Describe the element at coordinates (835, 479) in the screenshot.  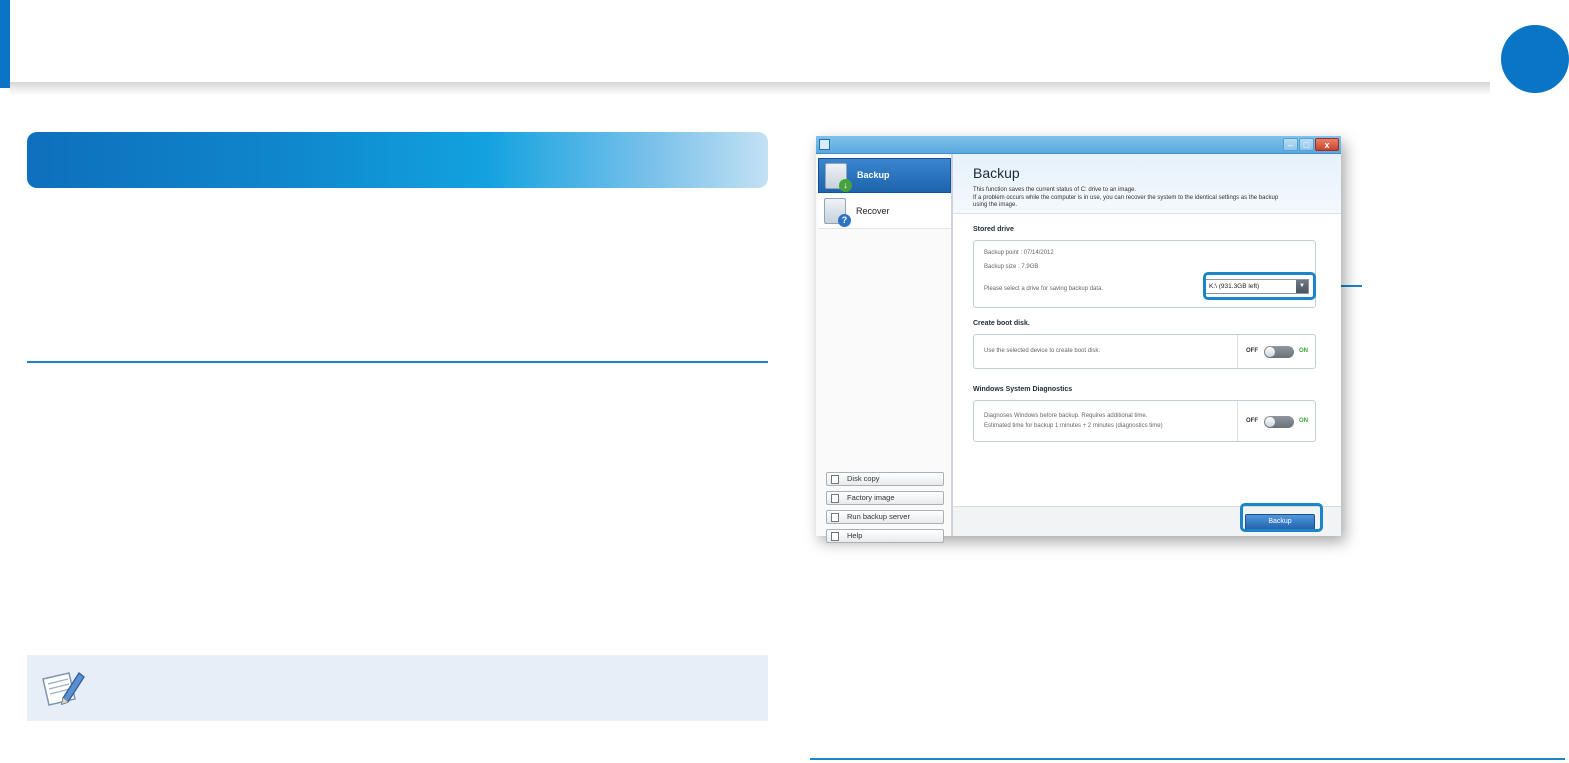
I see `disk-copy-icon` at that location.